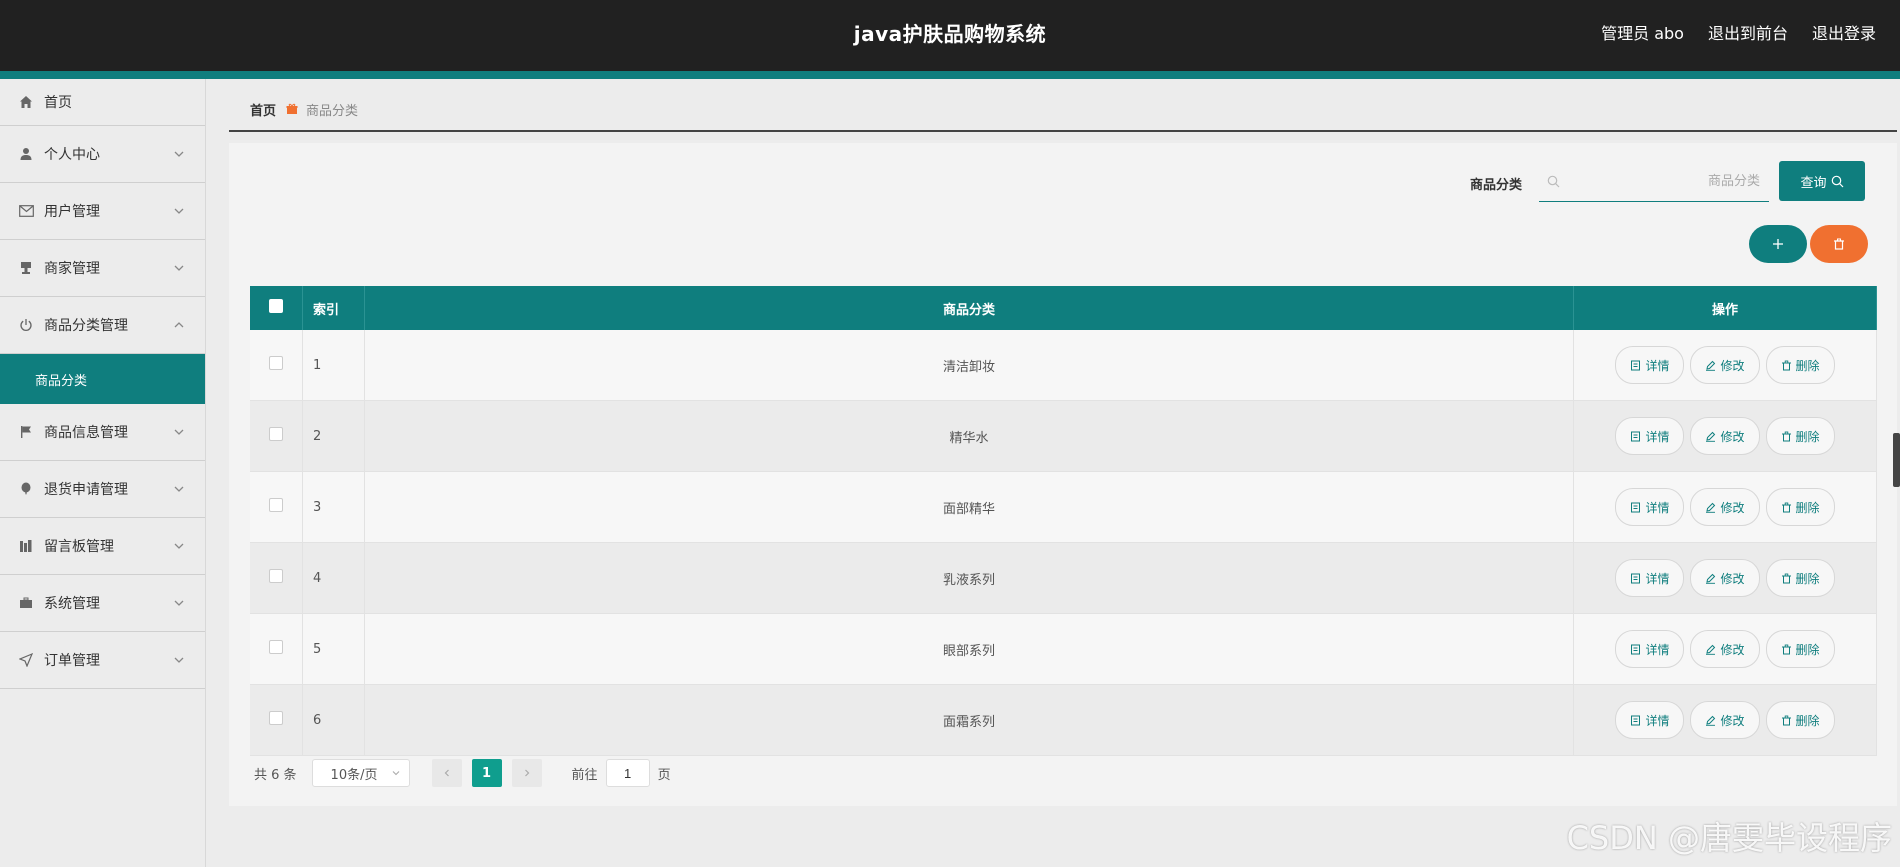 The height and width of the screenshot is (867, 1900). Describe the element at coordinates (969, 578) in the screenshot. I see `row-category-name: 乳液系列` at that location.